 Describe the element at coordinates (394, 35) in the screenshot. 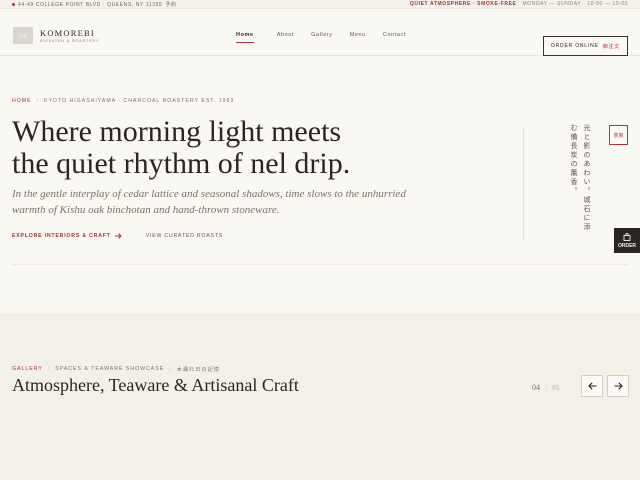

I see `nav-contact: Contact` at that location.